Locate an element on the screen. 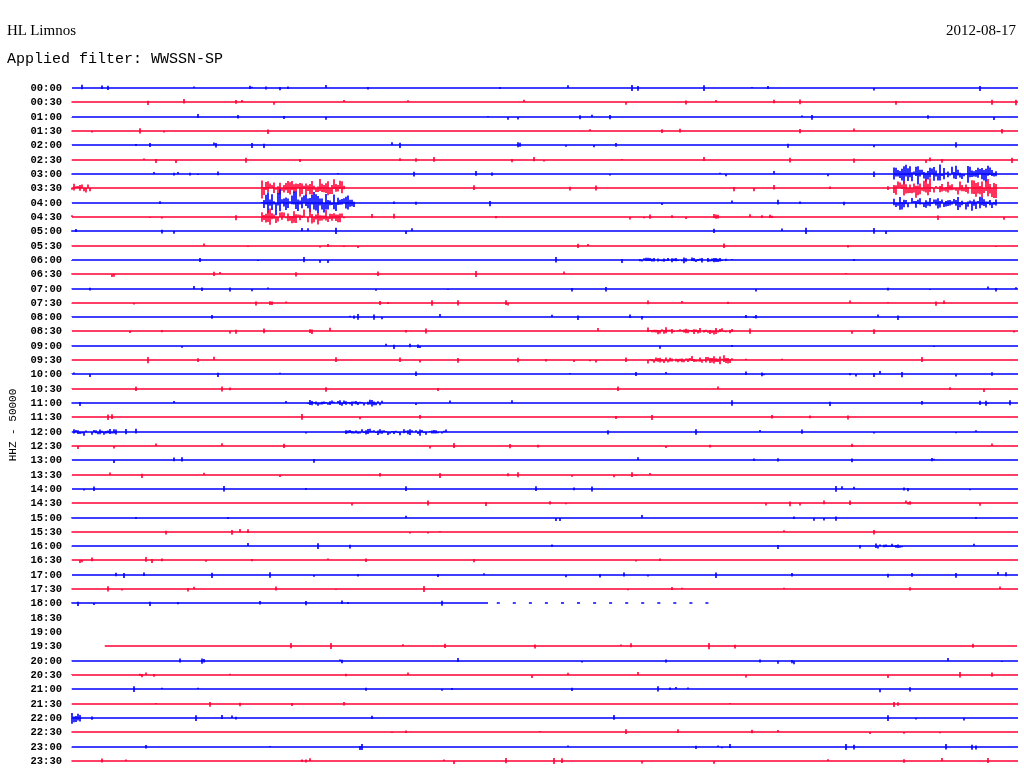 Image resolution: width=1024 pixels, height=780 pixels. time-label: 05:00 is located at coordinates (45, 231).